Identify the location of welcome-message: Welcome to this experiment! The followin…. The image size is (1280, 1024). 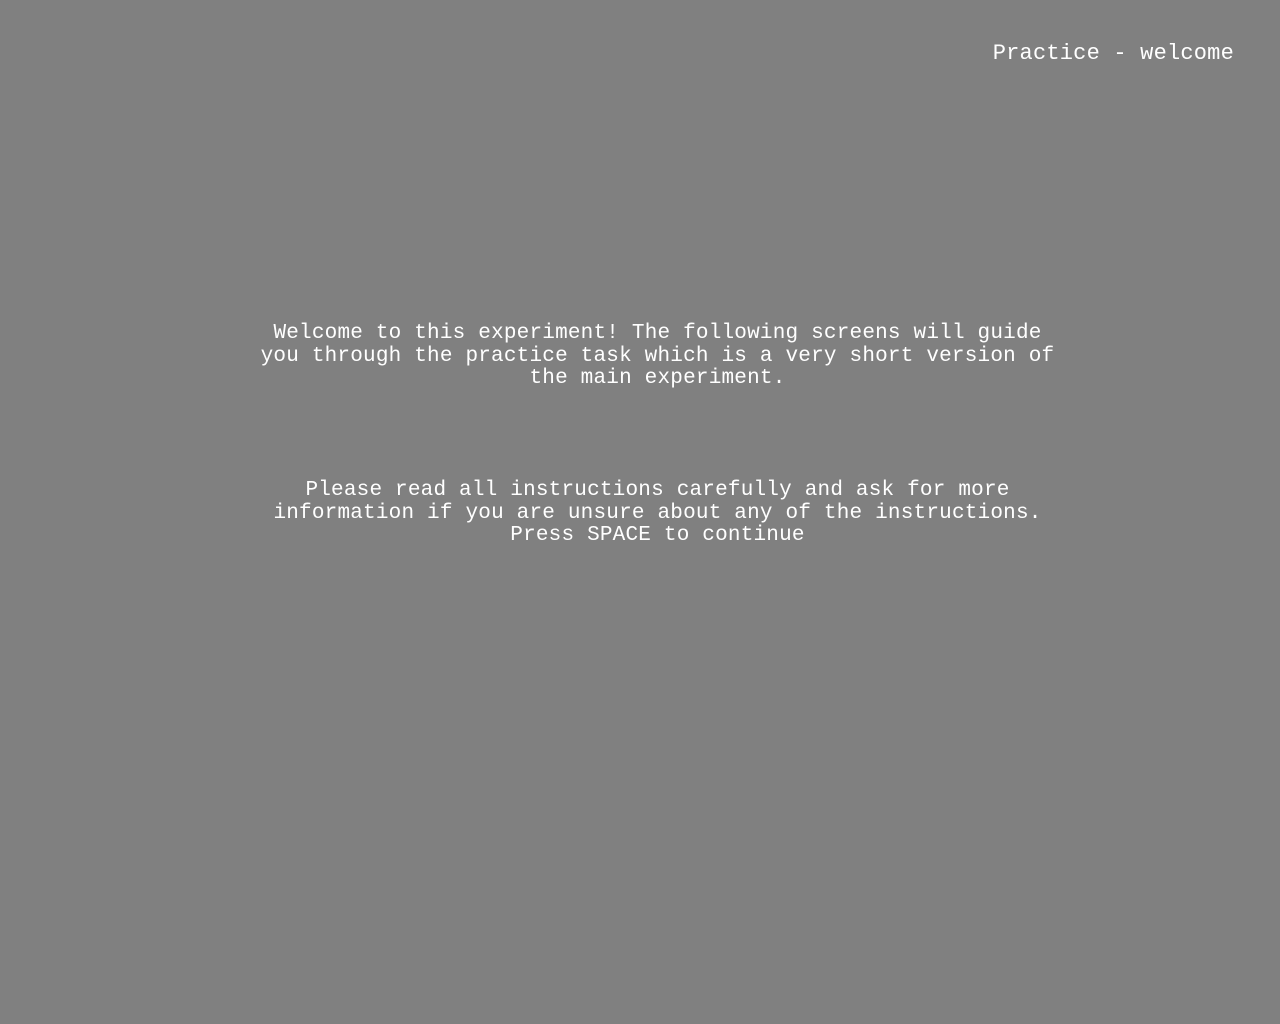
(657, 356).